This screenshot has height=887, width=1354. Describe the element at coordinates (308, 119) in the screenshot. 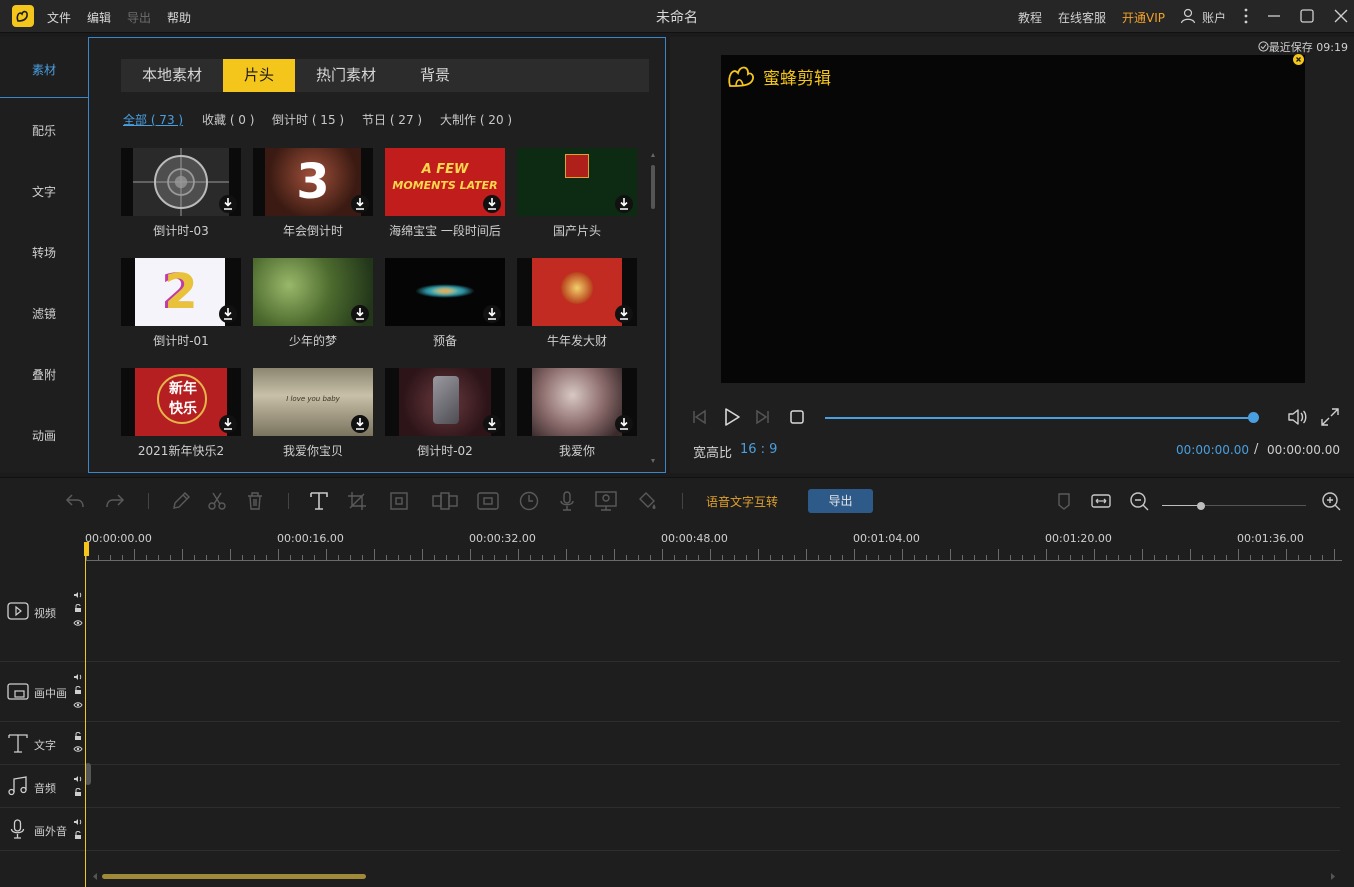

I see `filter-countdown: 倒计时 ( 15 )` at that location.